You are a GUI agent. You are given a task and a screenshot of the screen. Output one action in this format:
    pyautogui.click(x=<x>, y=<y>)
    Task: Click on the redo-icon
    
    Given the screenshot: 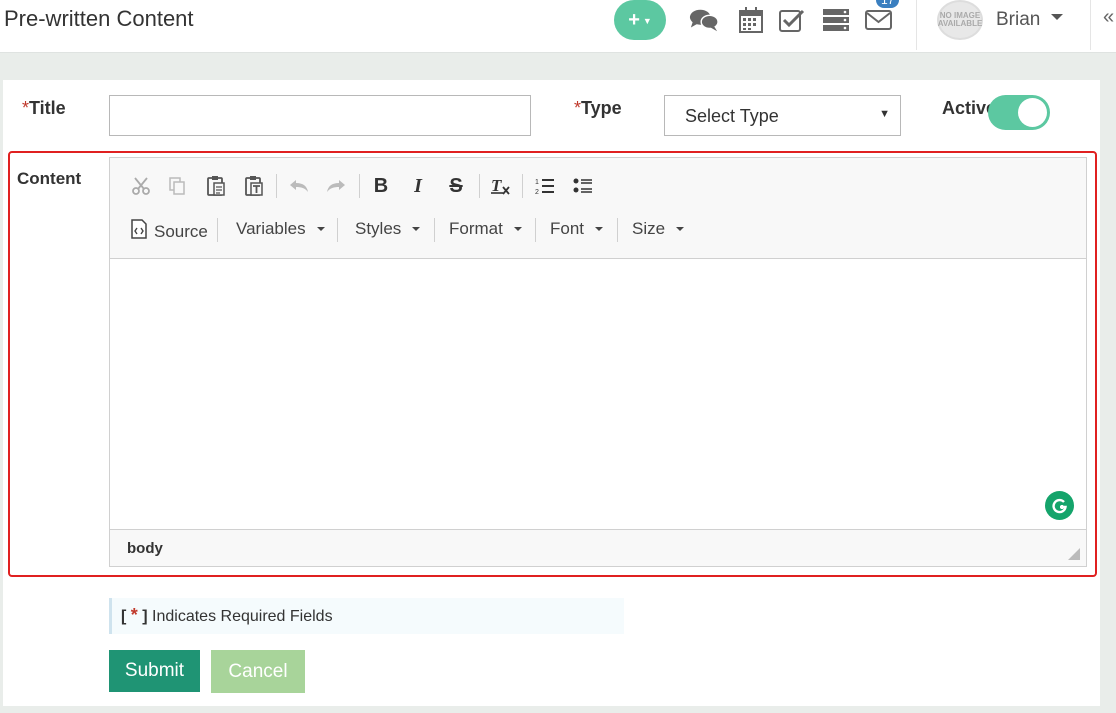 What is the action you would take?
    pyautogui.click(x=336, y=186)
    